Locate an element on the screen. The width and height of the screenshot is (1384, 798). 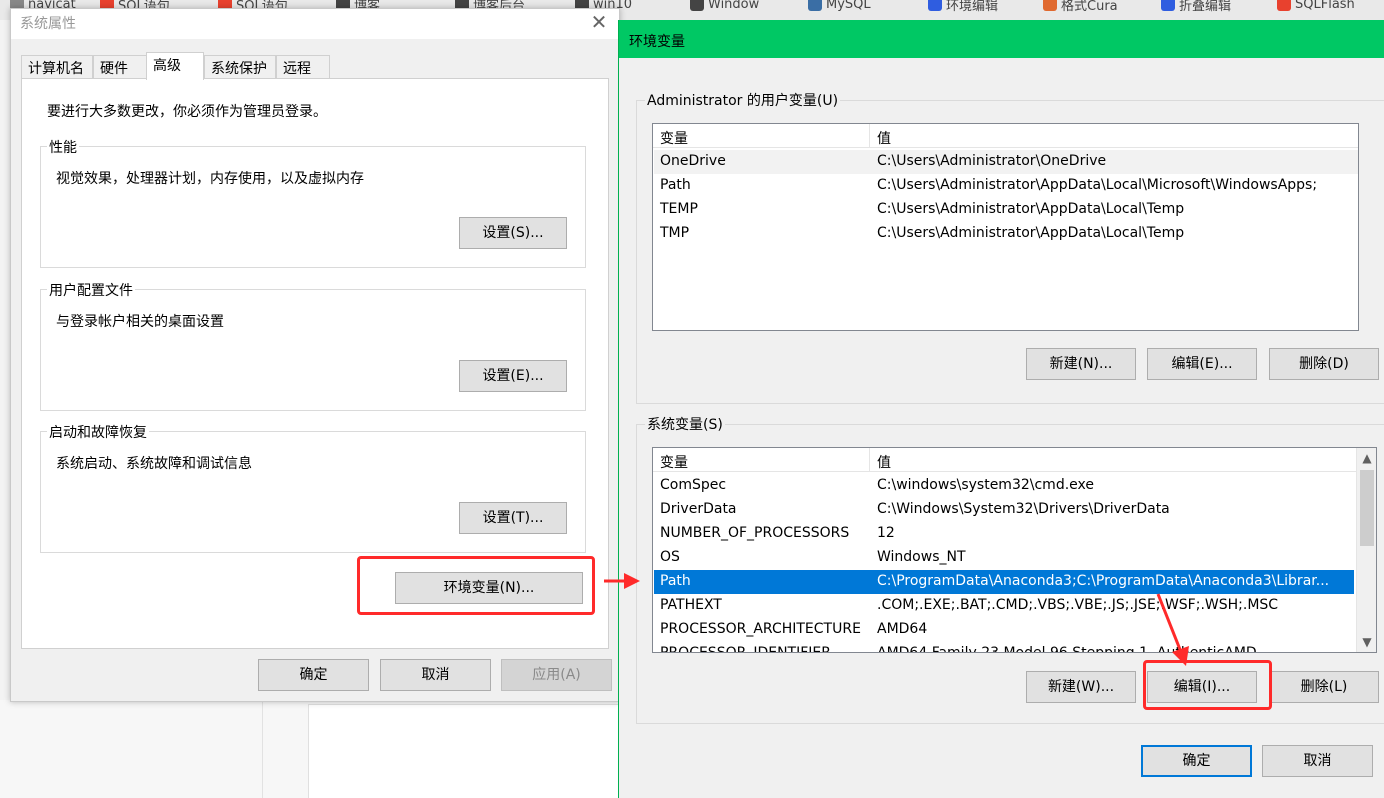
background-tab: Window is located at coordinates (724, 7).